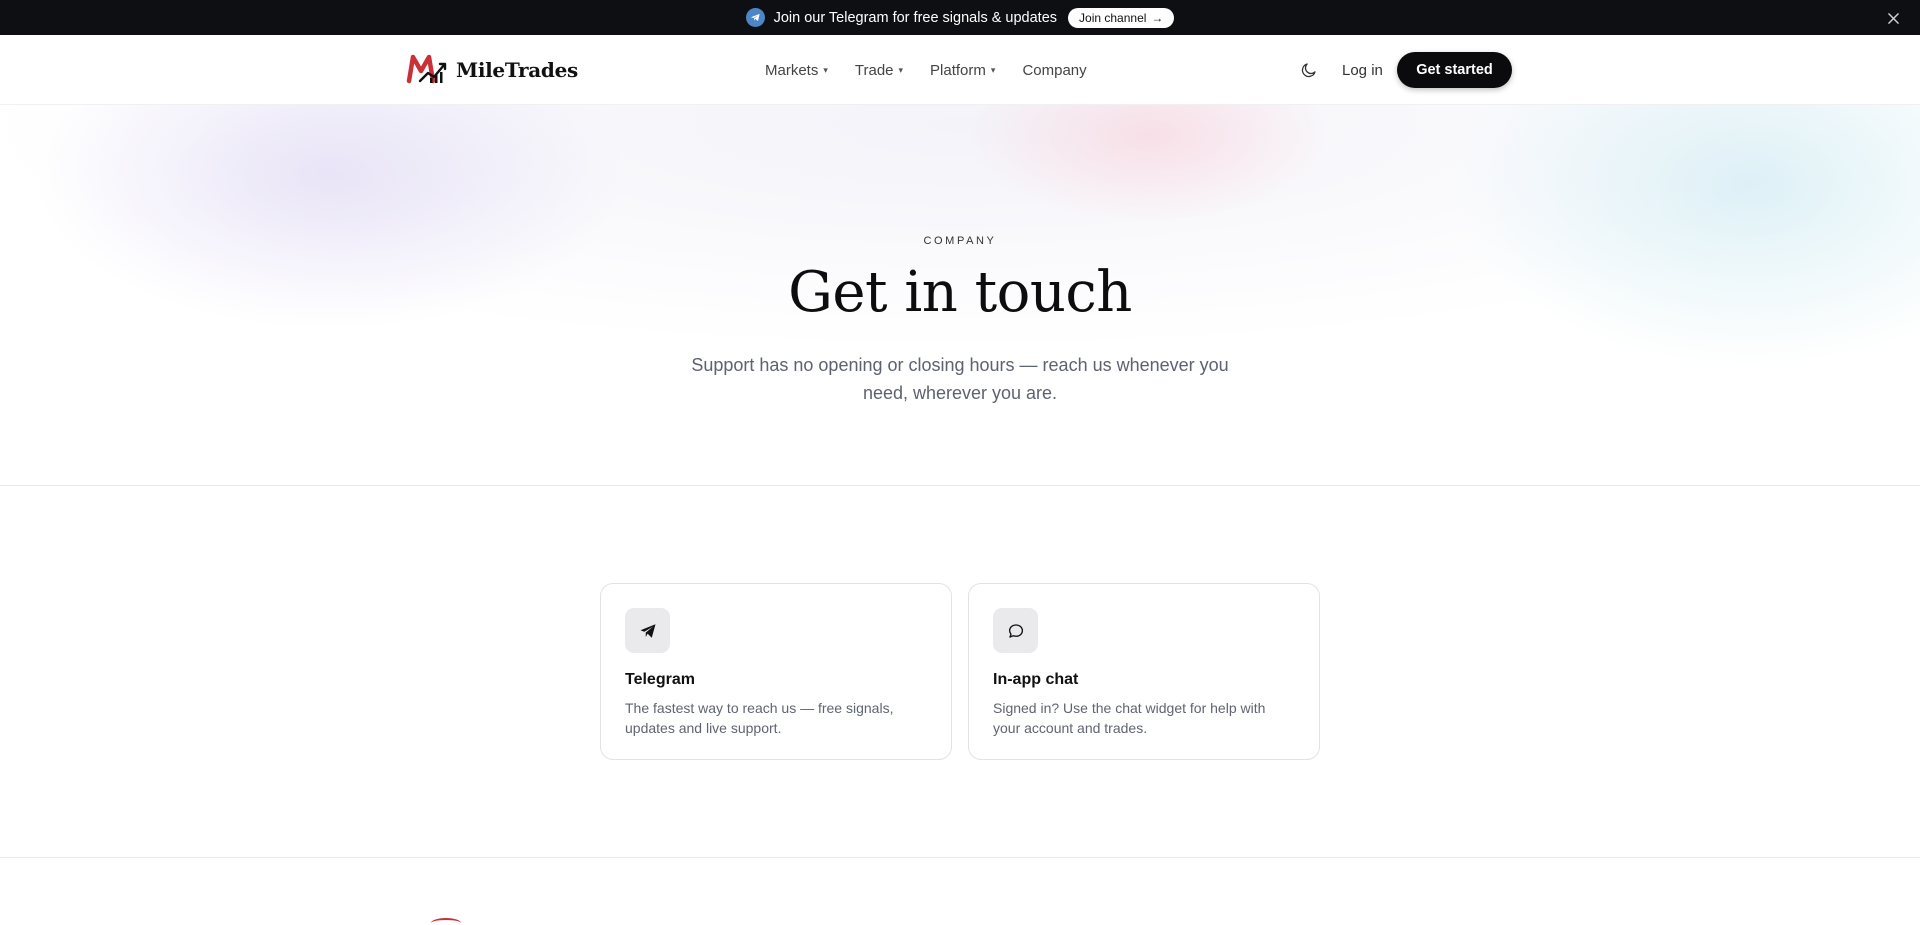  What do you see at coordinates (960, 292) in the screenshot?
I see `page-title: Get in touch` at bounding box center [960, 292].